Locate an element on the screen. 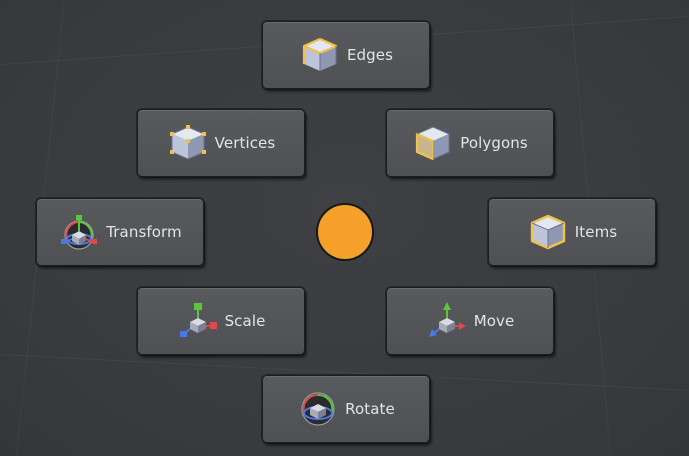 The image size is (689, 456). transform-gizmo-icon is located at coordinates (79, 232).